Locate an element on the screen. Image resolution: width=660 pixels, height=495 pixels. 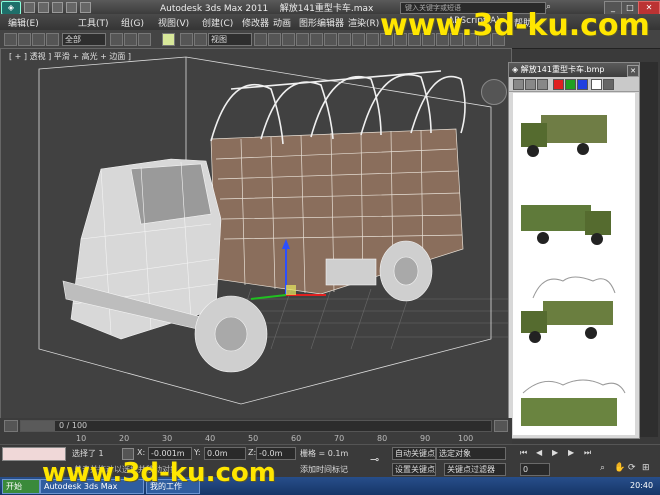
image-viewer-titlebar: ◈ 解放141重型卡车.bmp is located at coordinates (574, 70).